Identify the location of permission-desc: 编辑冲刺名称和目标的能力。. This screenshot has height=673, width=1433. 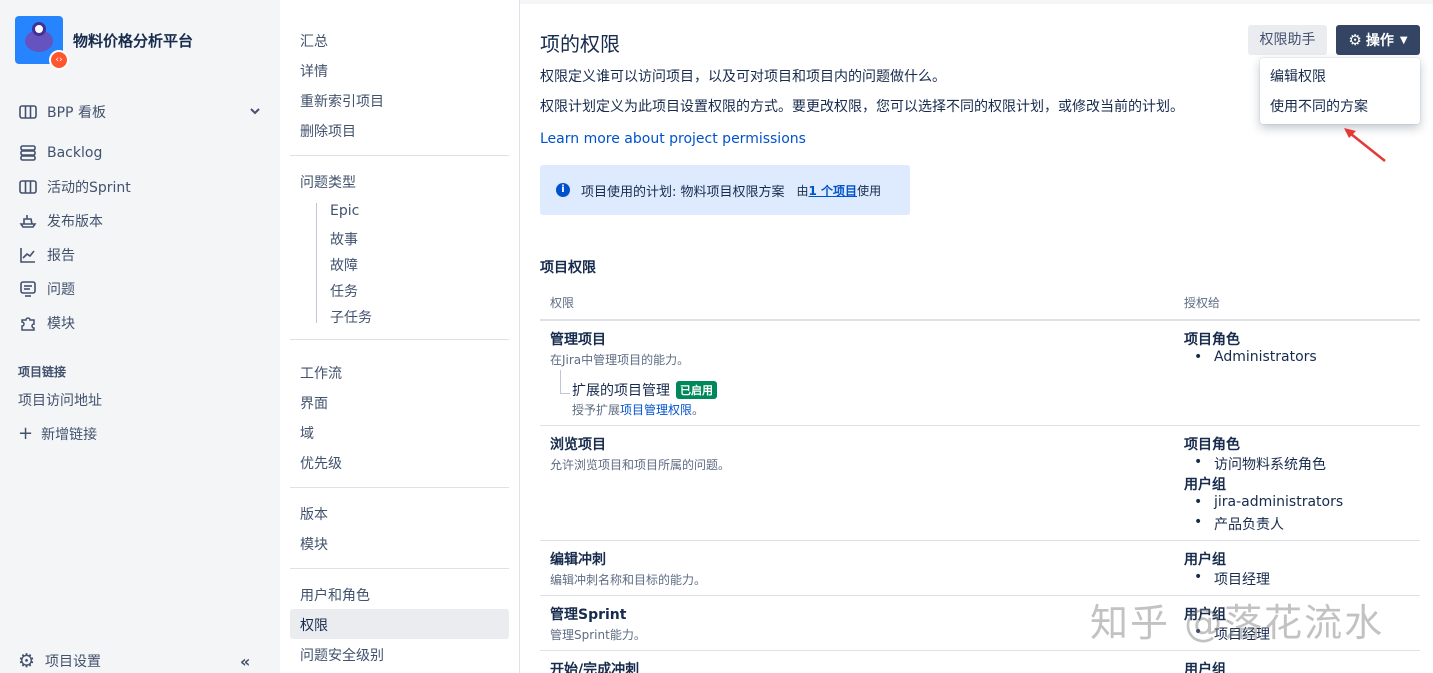
(628, 580).